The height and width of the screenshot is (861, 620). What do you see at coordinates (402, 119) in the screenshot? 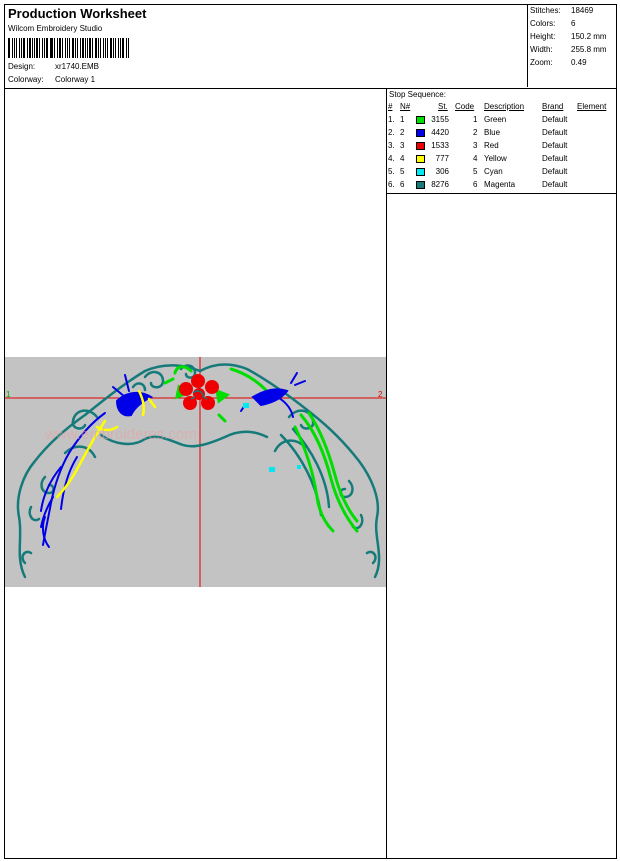
I see `row-n: 1` at bounding box center [402, 119].